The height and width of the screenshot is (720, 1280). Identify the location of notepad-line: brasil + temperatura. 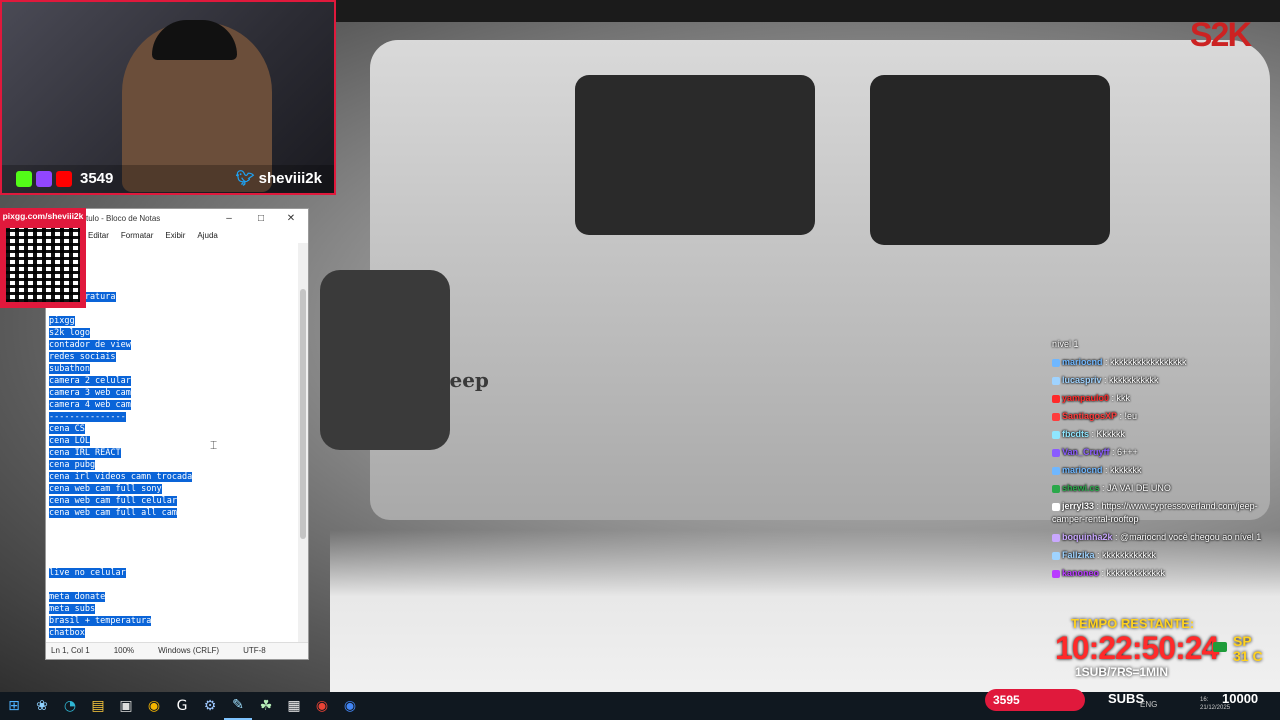
(172, 621).